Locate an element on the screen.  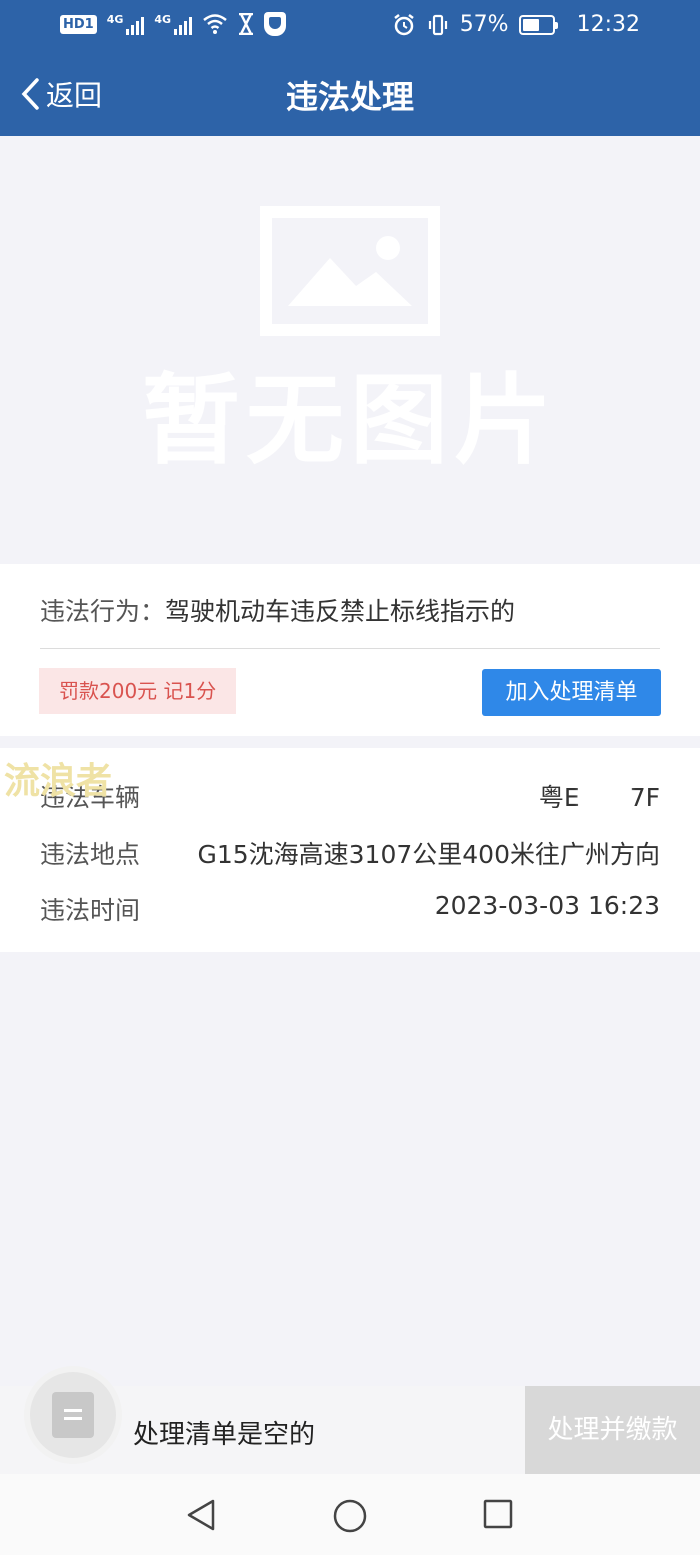
battery-fill is located at coordinates (530, 24).